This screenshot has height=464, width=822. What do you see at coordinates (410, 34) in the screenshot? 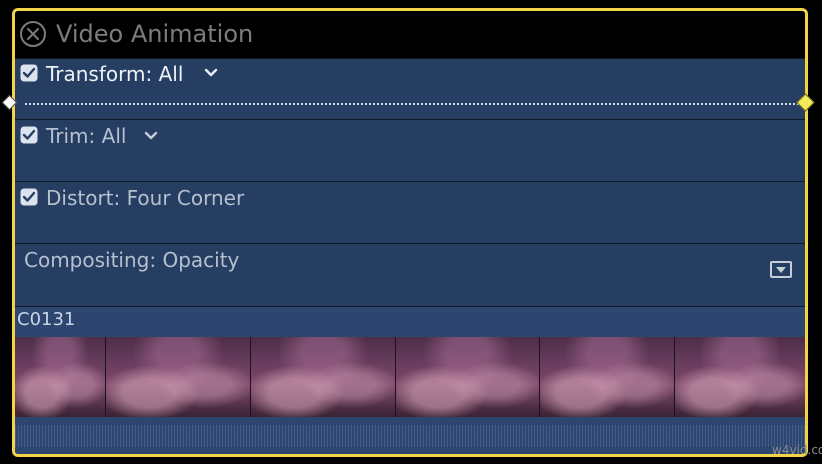
I see `title-bar: Video Animation` at bounding box center [410, 34].